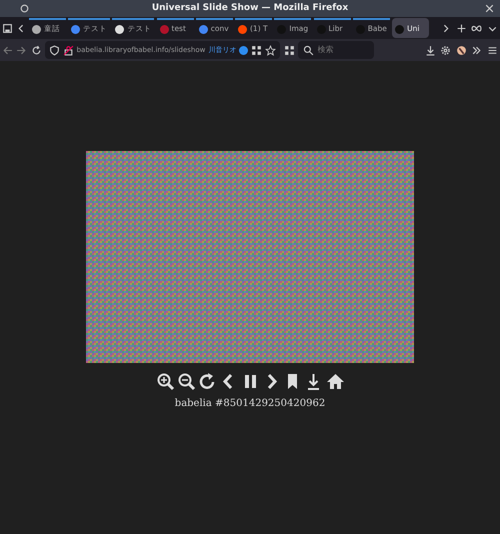  I want to click on window-title: Universal Slide Show — Mozilla Firefox, so click(250, 8).